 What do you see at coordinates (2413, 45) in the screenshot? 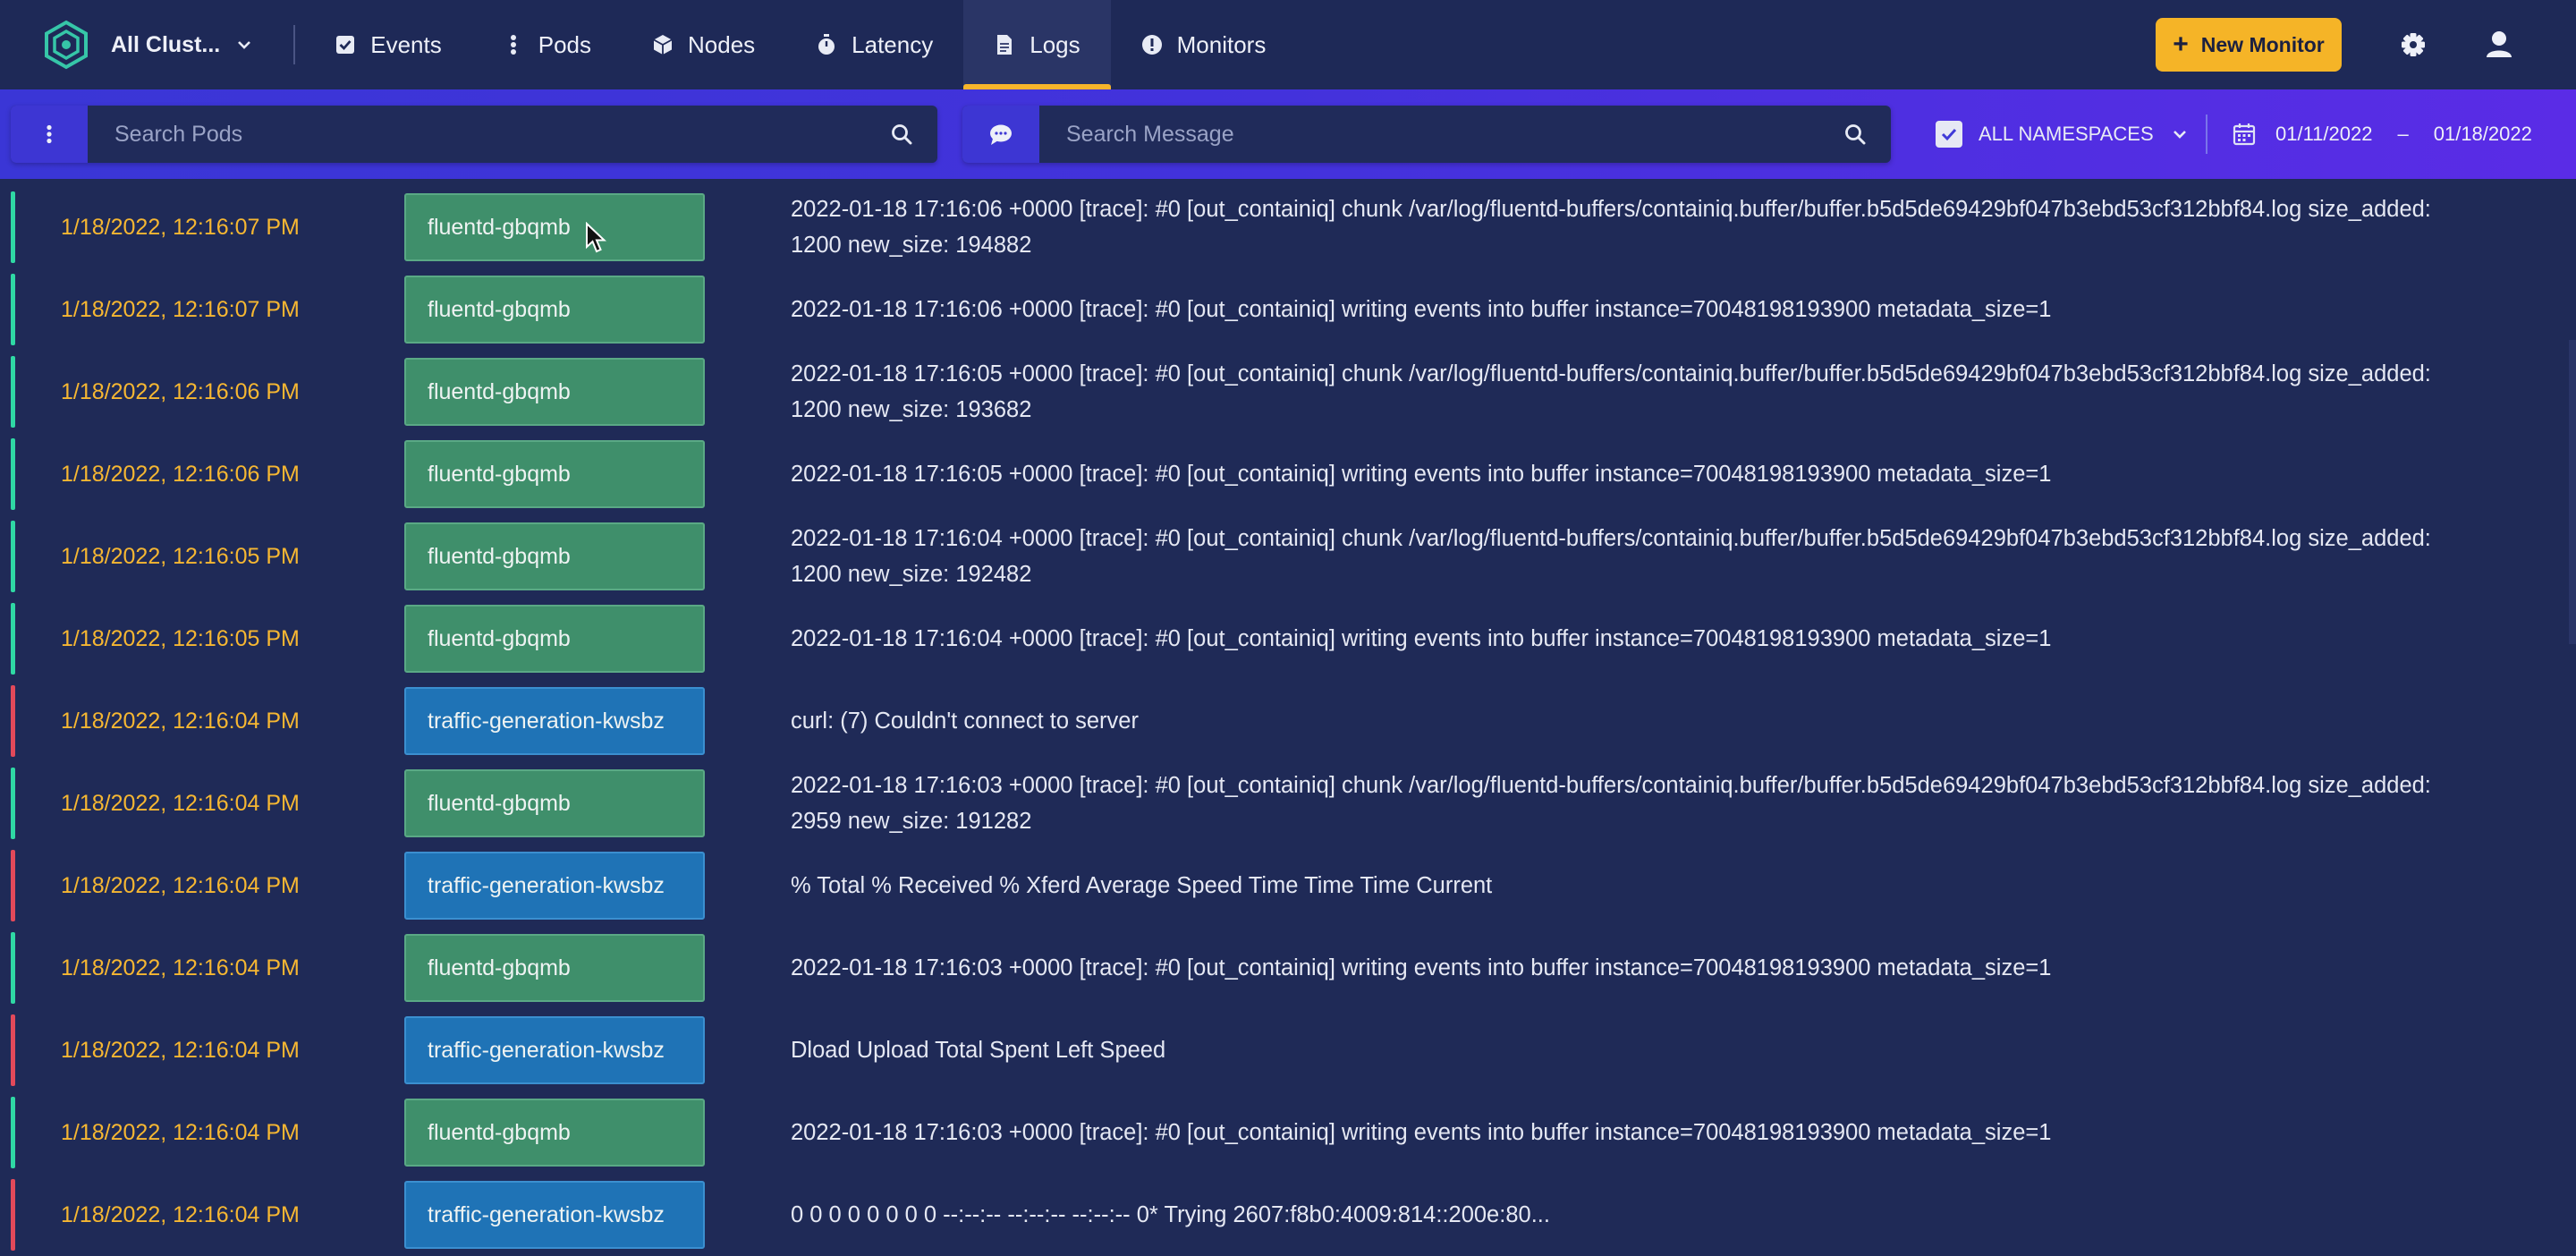
I see `gear-icon` at bounding box center [2413, 45].